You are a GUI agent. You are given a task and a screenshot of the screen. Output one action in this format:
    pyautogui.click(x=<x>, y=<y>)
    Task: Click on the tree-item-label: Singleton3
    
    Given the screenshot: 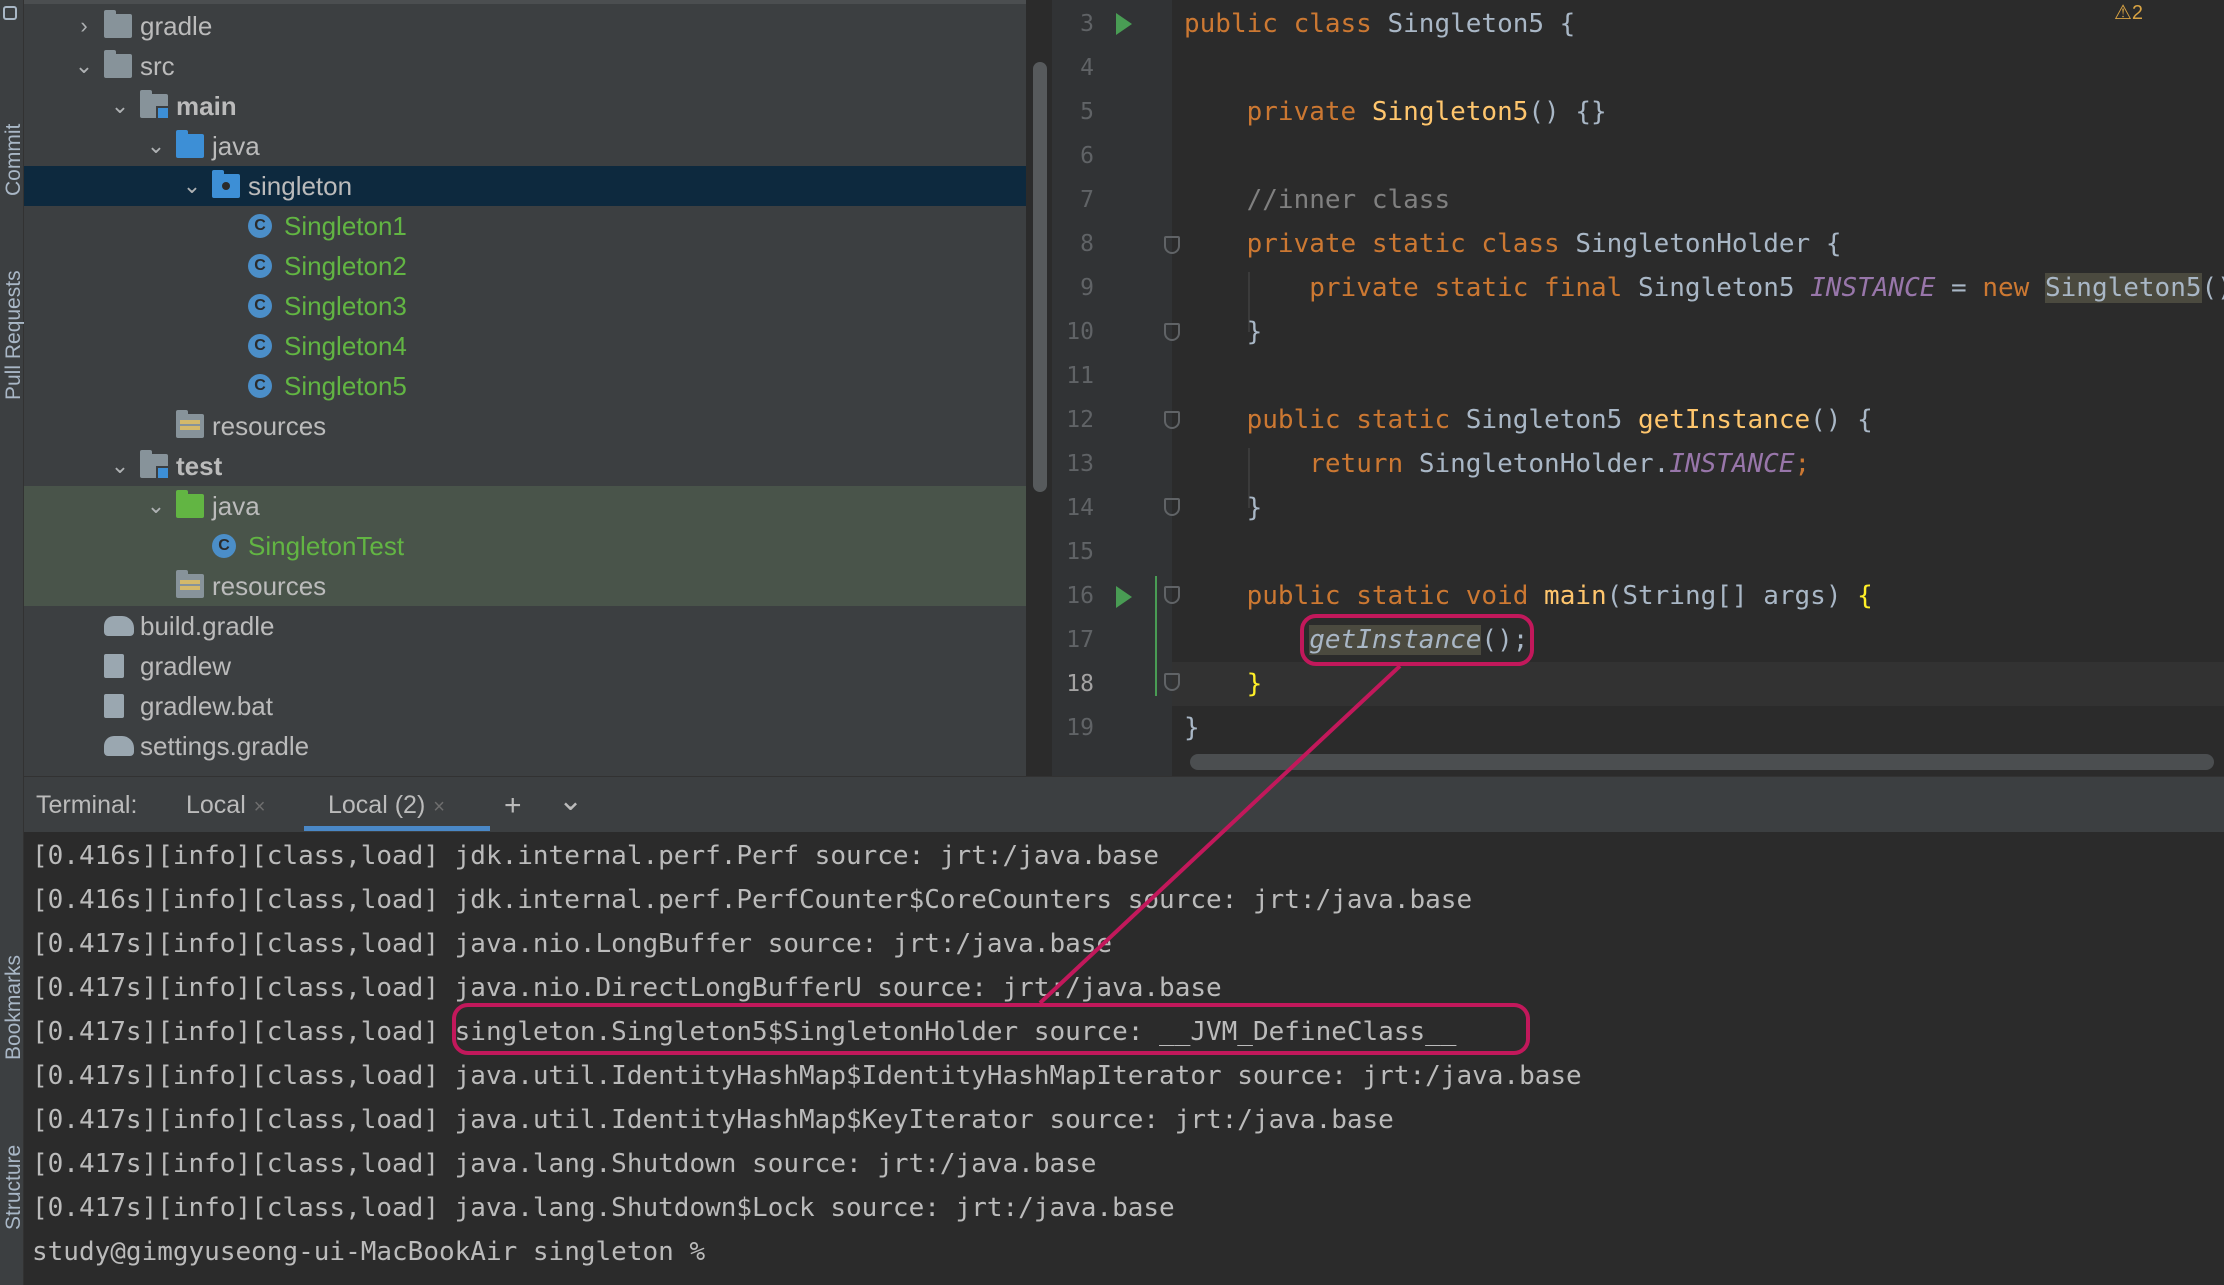 What is the action you would take?
    pyautogui.click(x=345, y=306)
    